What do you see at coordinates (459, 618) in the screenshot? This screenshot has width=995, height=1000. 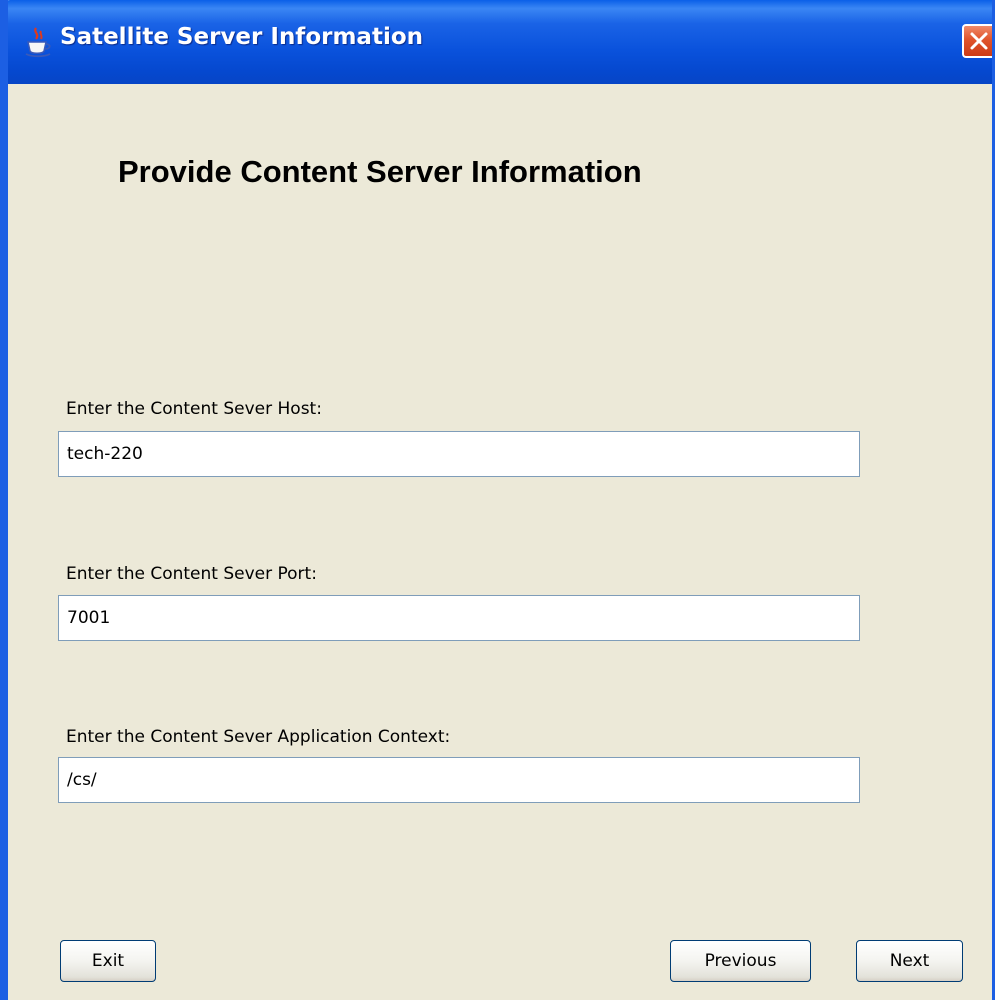 I see `port-input` at bounding box center [459, 618].